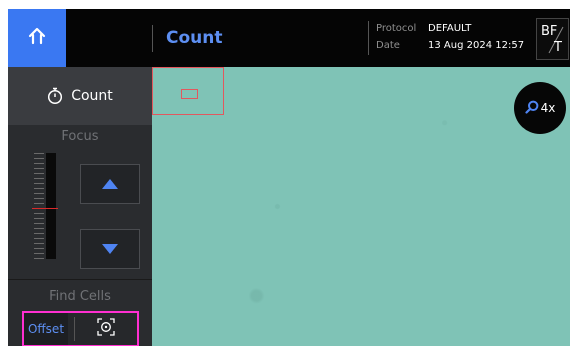 The width and height of the screenshot is (573, 348). What do you see at coordinates (476, 45) in the screenshot?
I see `date-value: 13 Aug 2024 12:57` at bounding box center [476, 45].